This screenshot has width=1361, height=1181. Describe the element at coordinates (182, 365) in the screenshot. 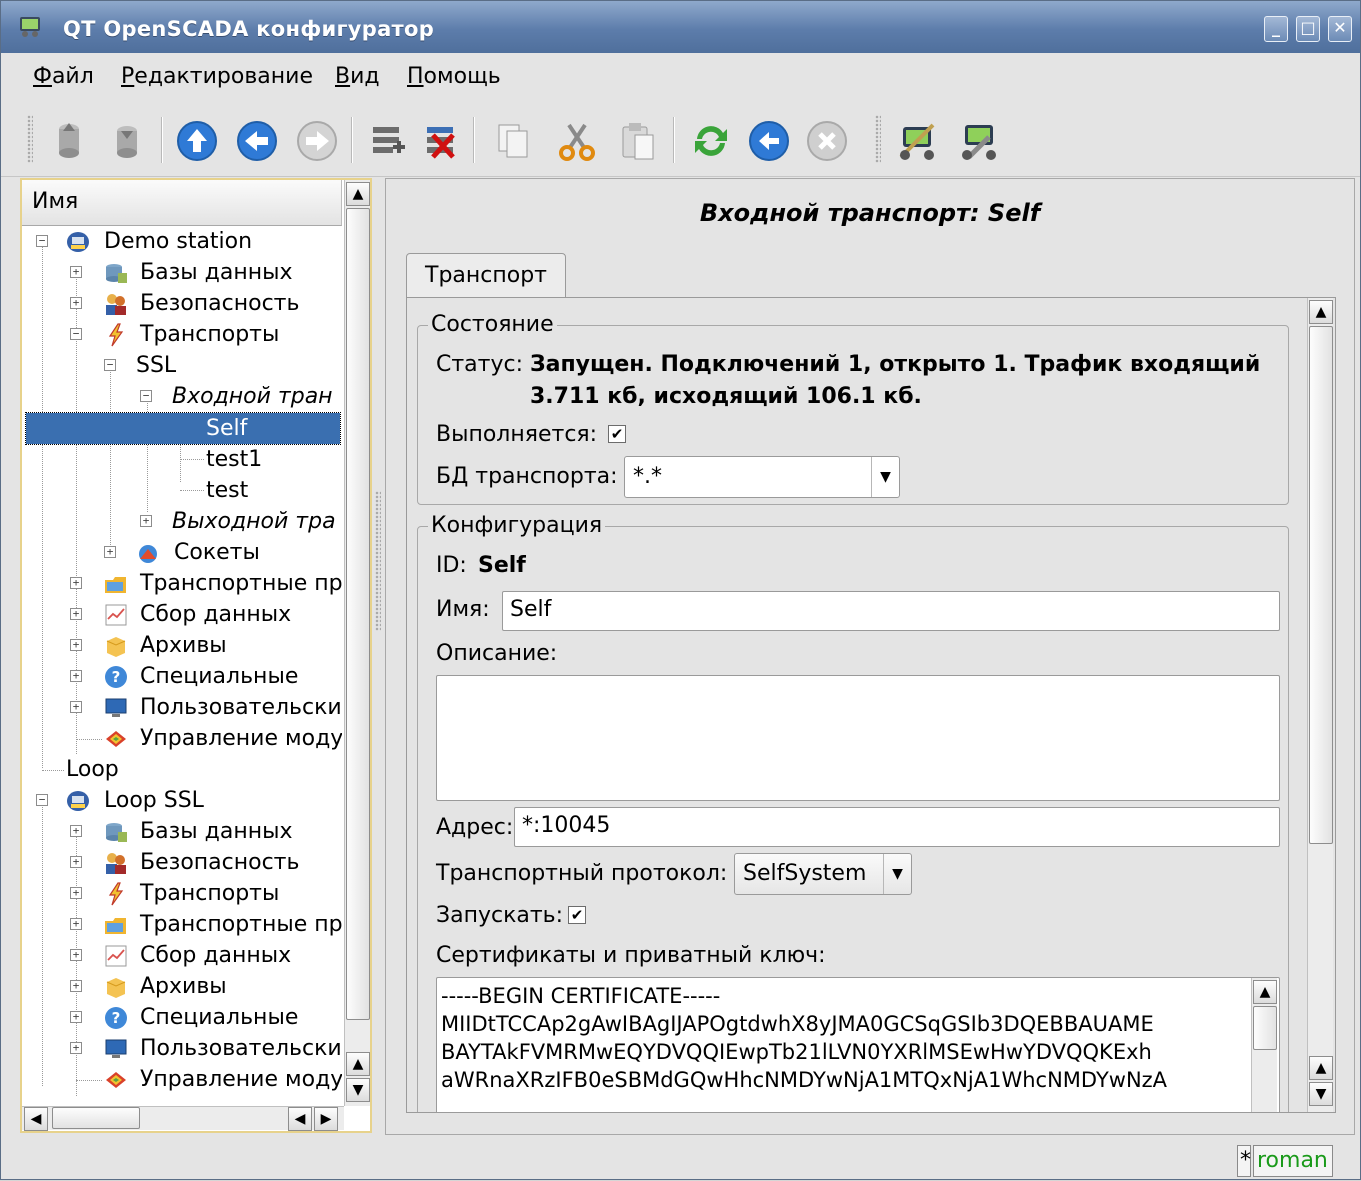

I see `tree-item-ssl: − SSL` at that location.